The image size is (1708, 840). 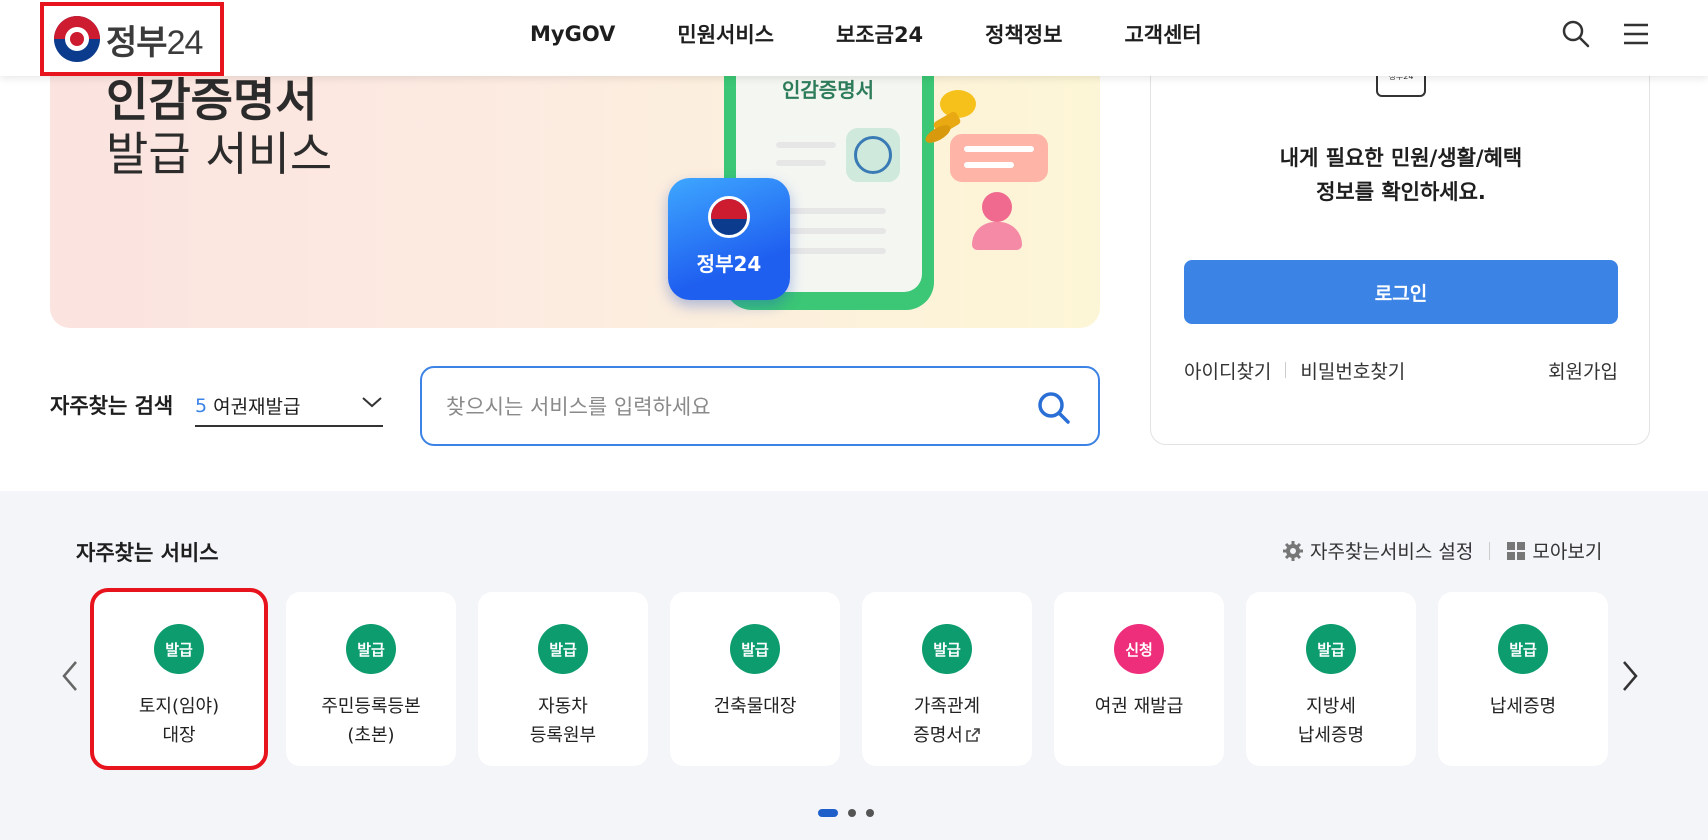 What do you see at coordinates (1139, 706) in the screenshot?
I see `service-name: 여권 재발급` at bounding box center [1139, 706].